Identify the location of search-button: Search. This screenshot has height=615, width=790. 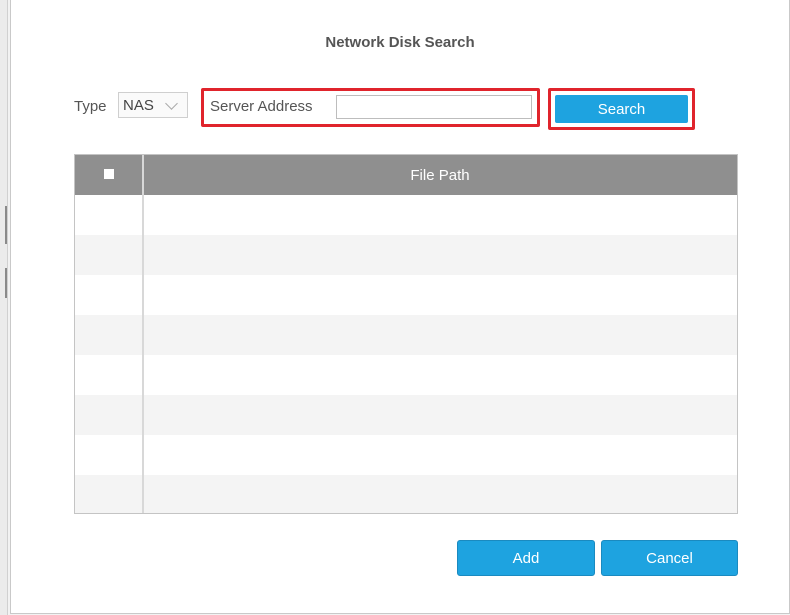
(621, 109).